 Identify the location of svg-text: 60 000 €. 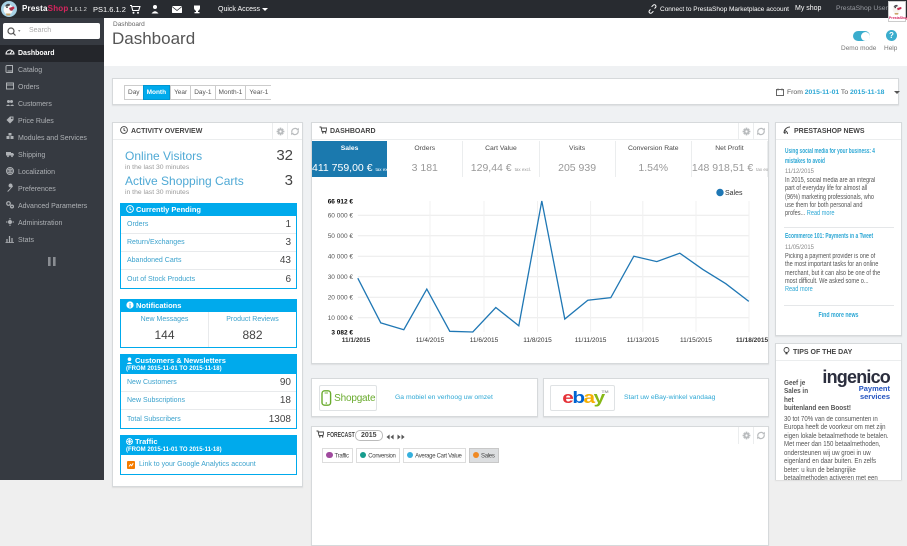
(341, 216).